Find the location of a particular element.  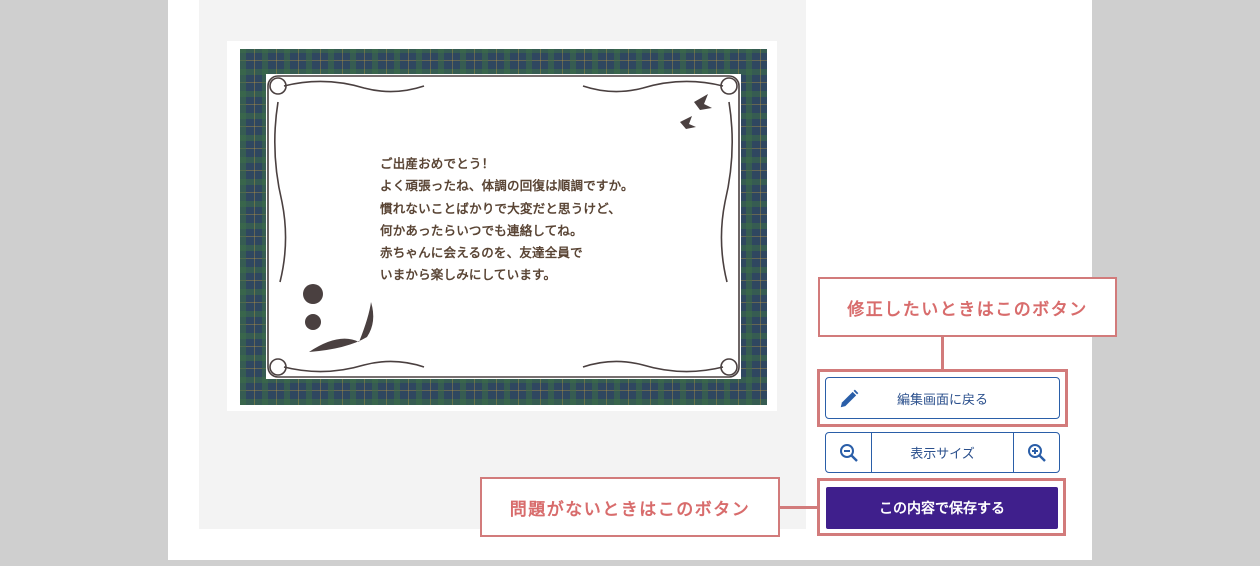

zoom-out-icon is located at coordinates (848, 452).